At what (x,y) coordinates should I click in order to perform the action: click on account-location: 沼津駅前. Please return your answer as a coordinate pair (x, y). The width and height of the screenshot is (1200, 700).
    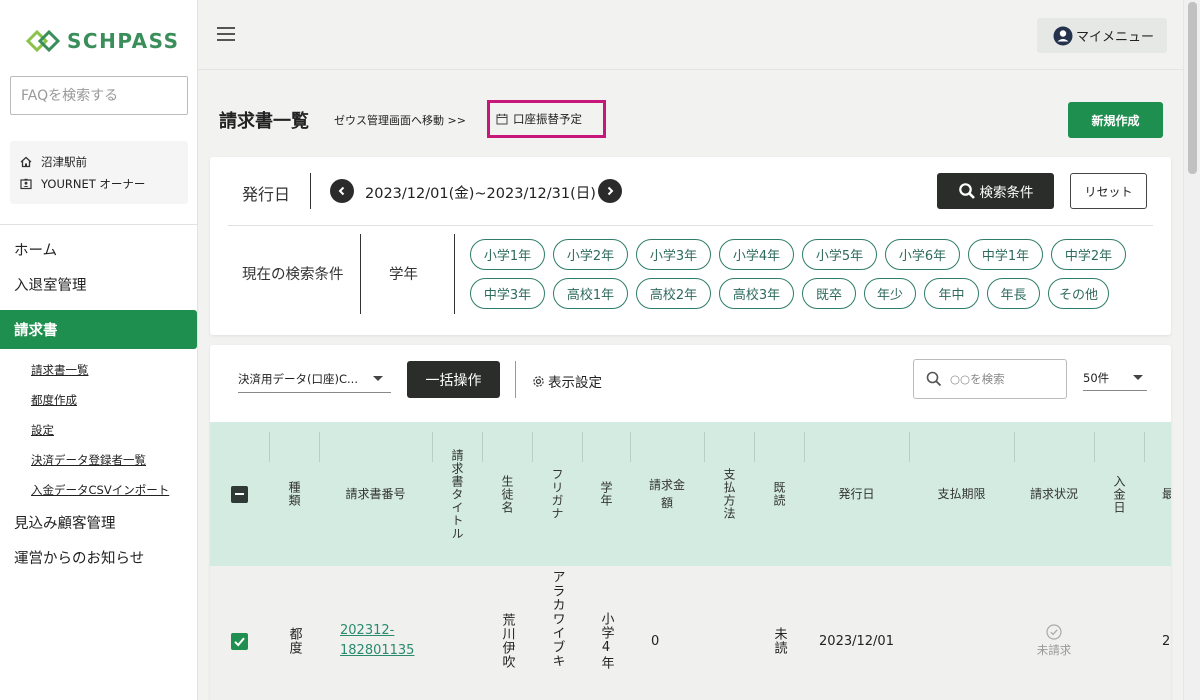
    Looking at the image, I should click on (99, 162).